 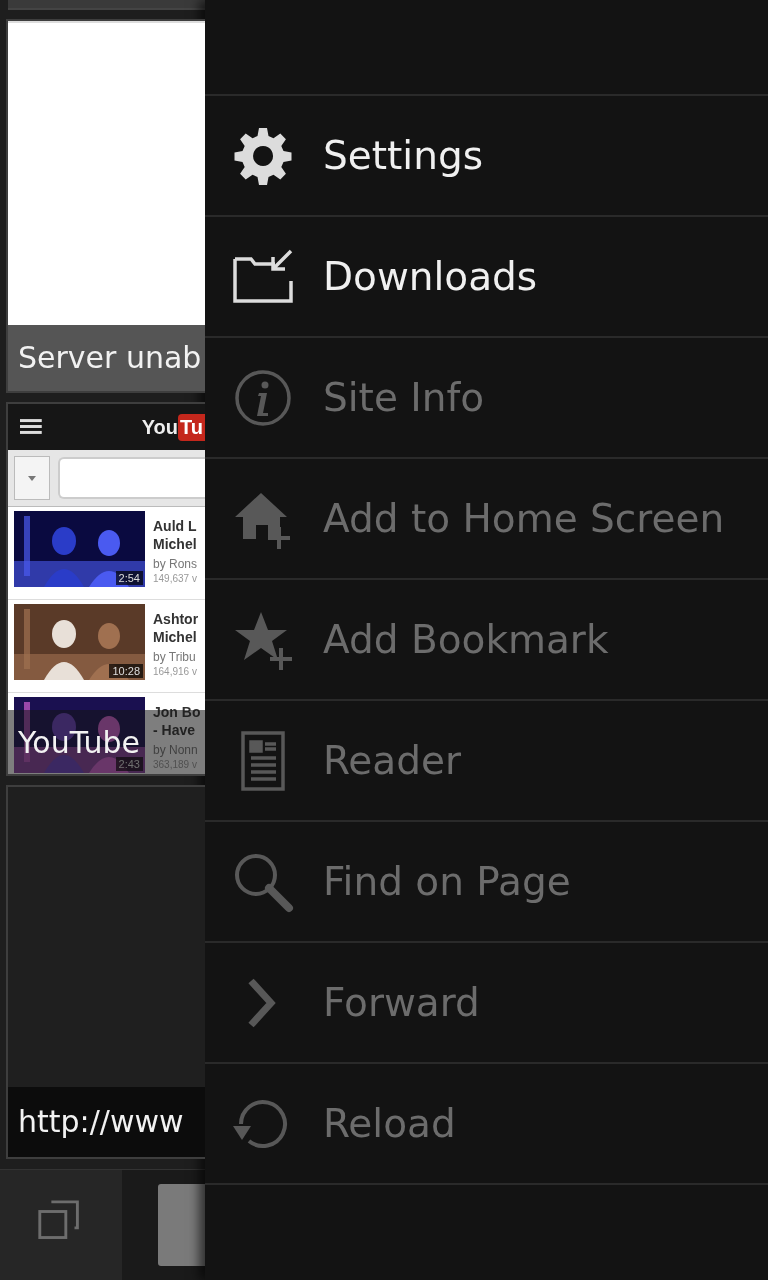 I want to click on menu-icon, so click(x=31, y=427).